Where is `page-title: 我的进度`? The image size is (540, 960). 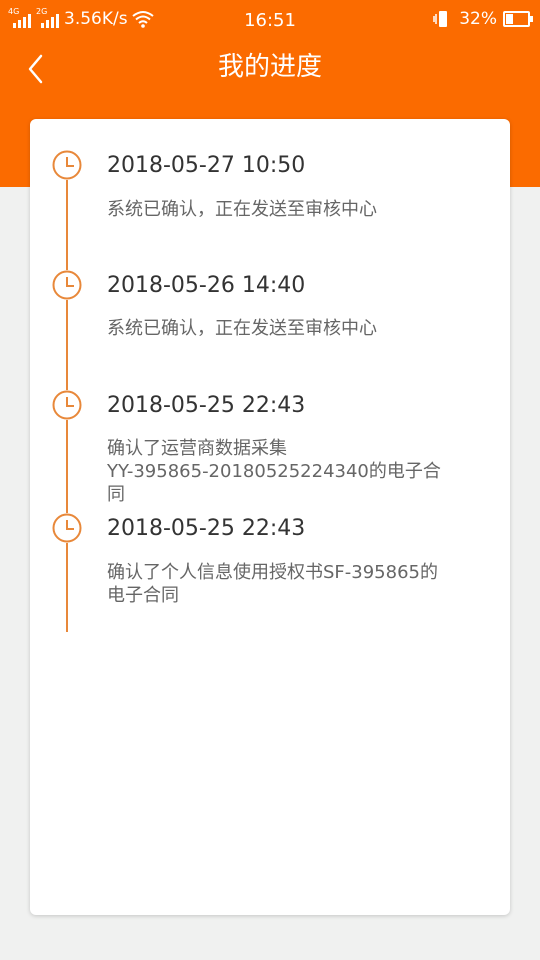
page-title: 我的进度 is located at coordinates (269, 67).